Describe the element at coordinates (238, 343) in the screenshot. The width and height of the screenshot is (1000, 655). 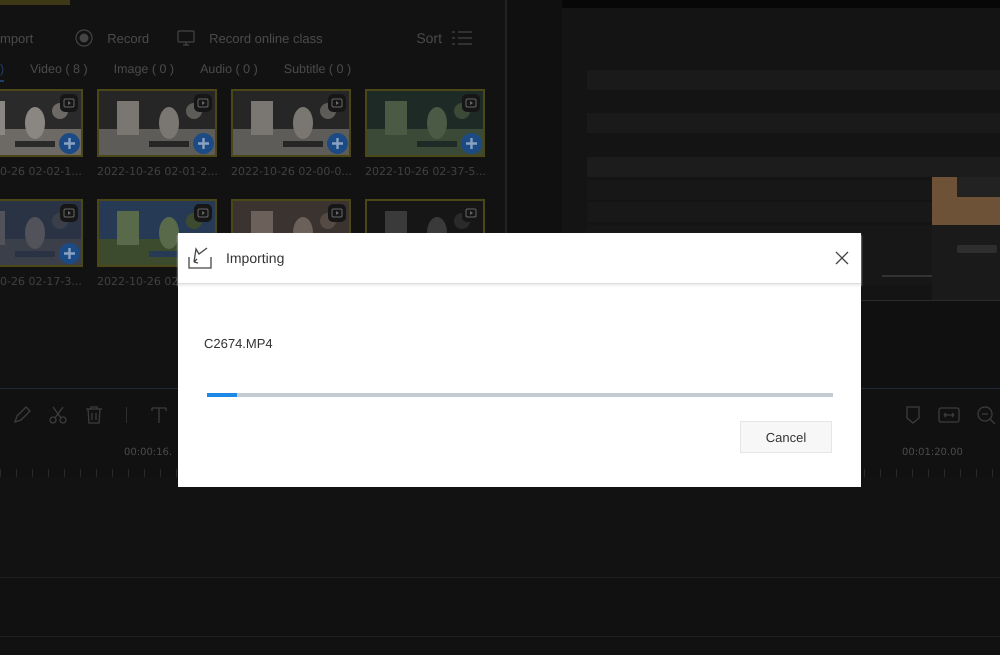
I see `file-name: C2674.MP4` at that location.